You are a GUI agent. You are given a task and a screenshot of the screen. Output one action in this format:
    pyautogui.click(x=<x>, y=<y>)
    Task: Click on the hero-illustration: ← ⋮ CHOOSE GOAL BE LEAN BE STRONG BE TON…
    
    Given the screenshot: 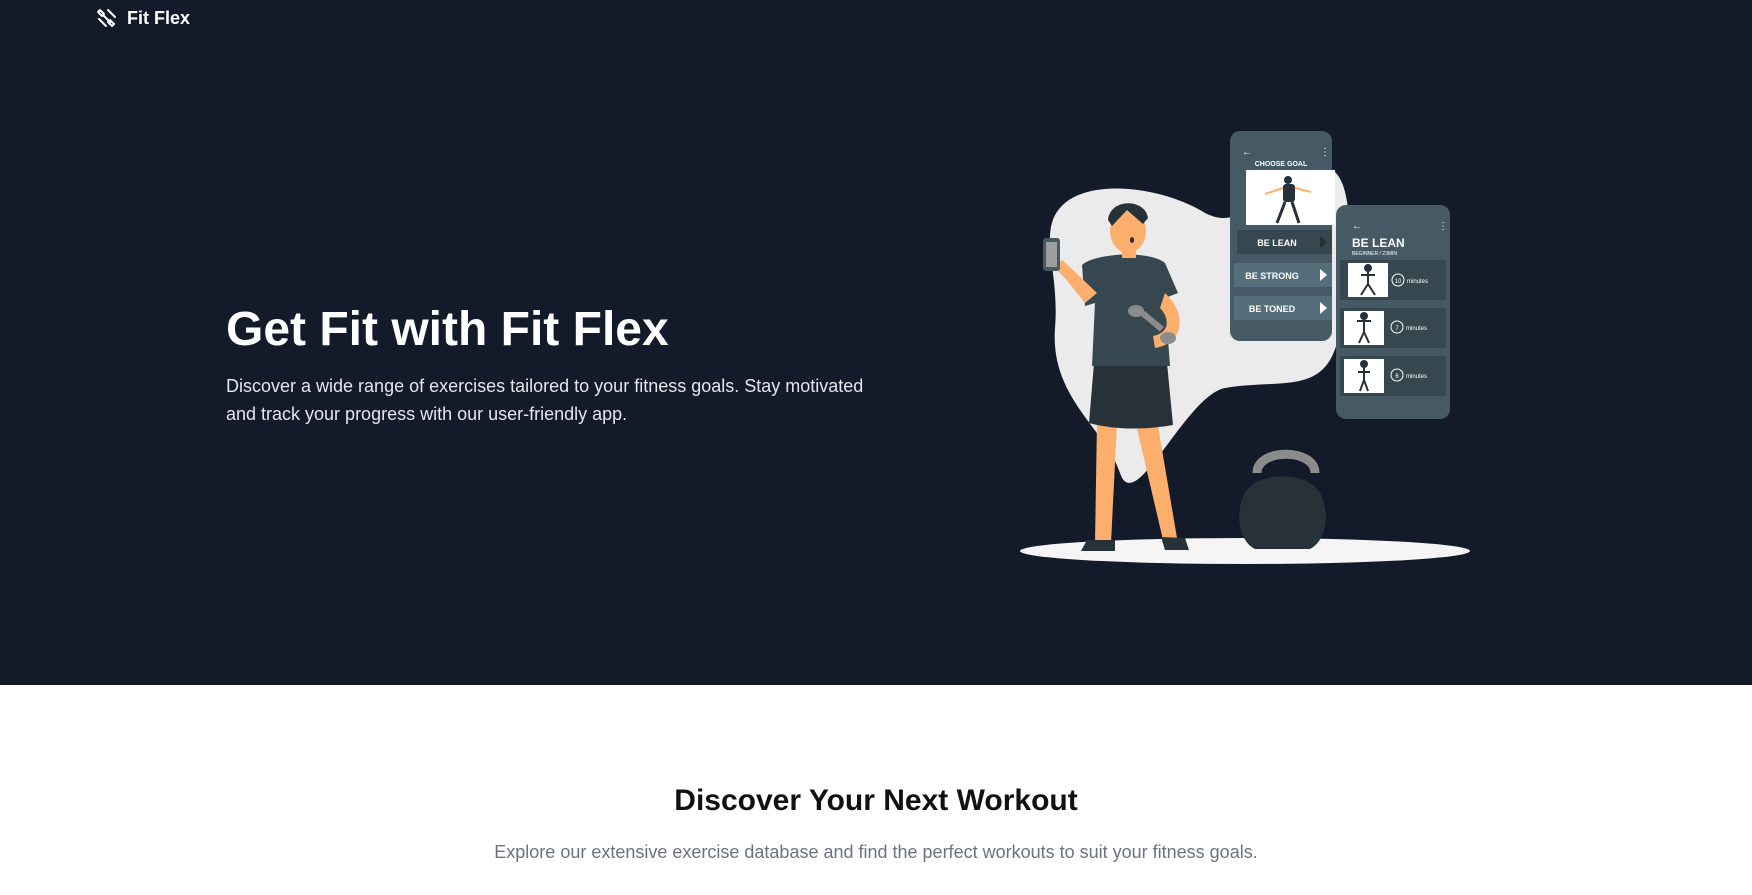 What is the action you would take?
    pyautogui.click(x=1245, y=348)
    